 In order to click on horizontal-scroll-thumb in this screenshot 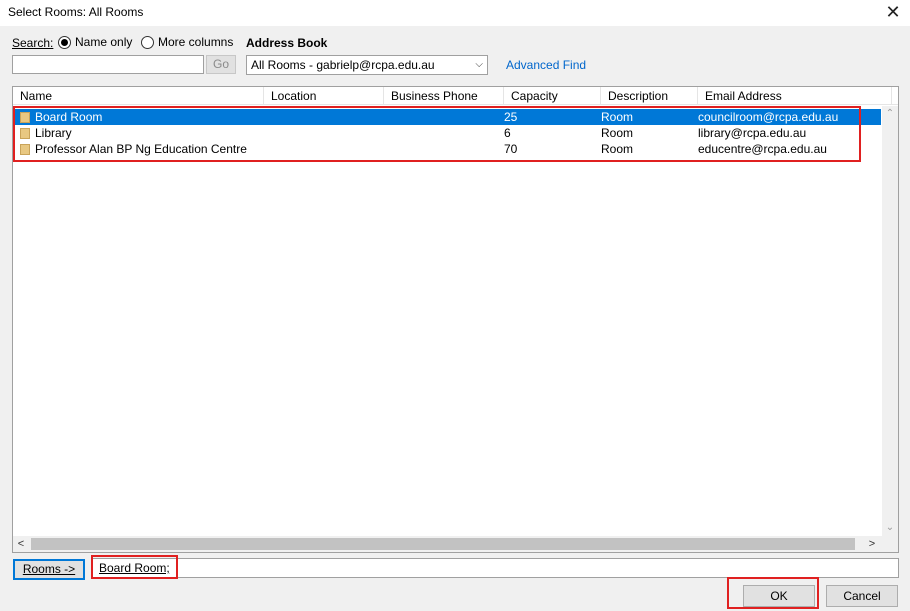, I will do `click(443, 544)`.